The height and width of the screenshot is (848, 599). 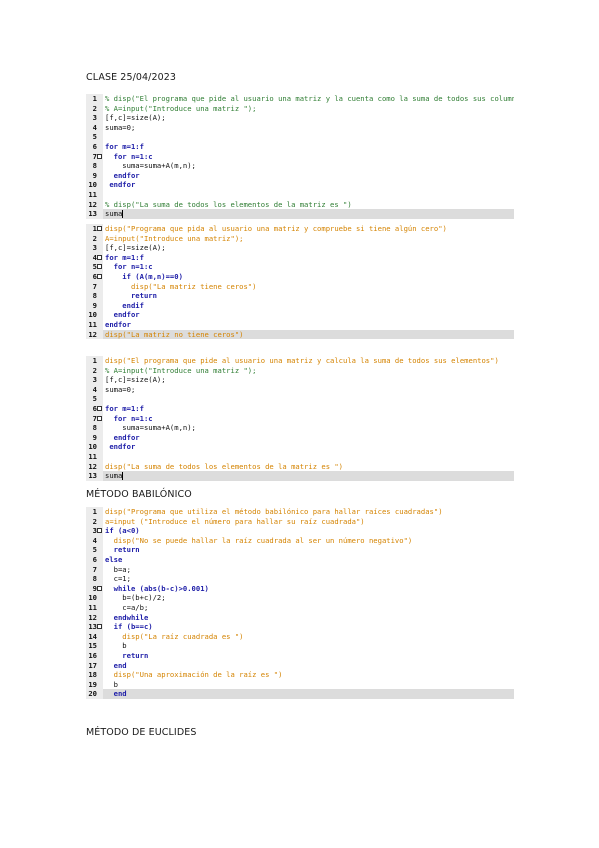 What do you see at coordinates (94, 399) in the screenshot?
I see `line-number: 5` at bounding box center [94, 399].